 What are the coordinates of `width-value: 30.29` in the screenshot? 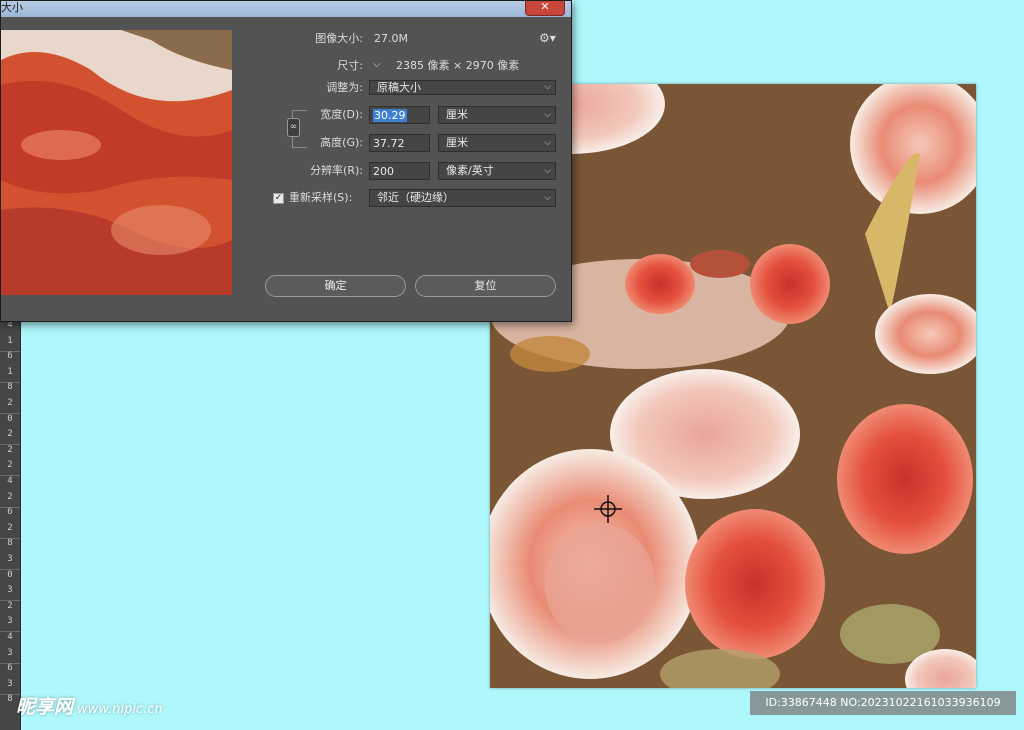 It's located at (390, 115).